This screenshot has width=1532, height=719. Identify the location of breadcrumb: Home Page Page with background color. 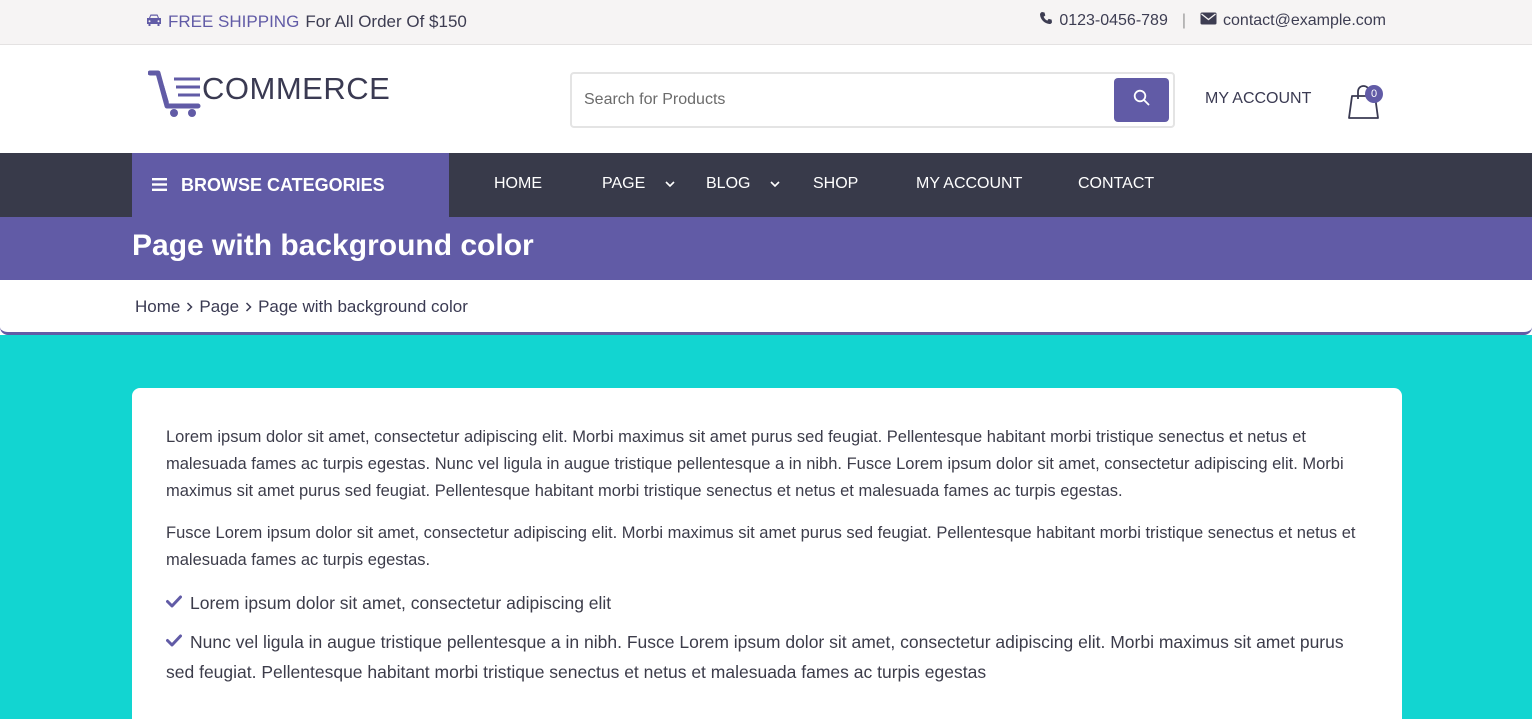
(301, 307).